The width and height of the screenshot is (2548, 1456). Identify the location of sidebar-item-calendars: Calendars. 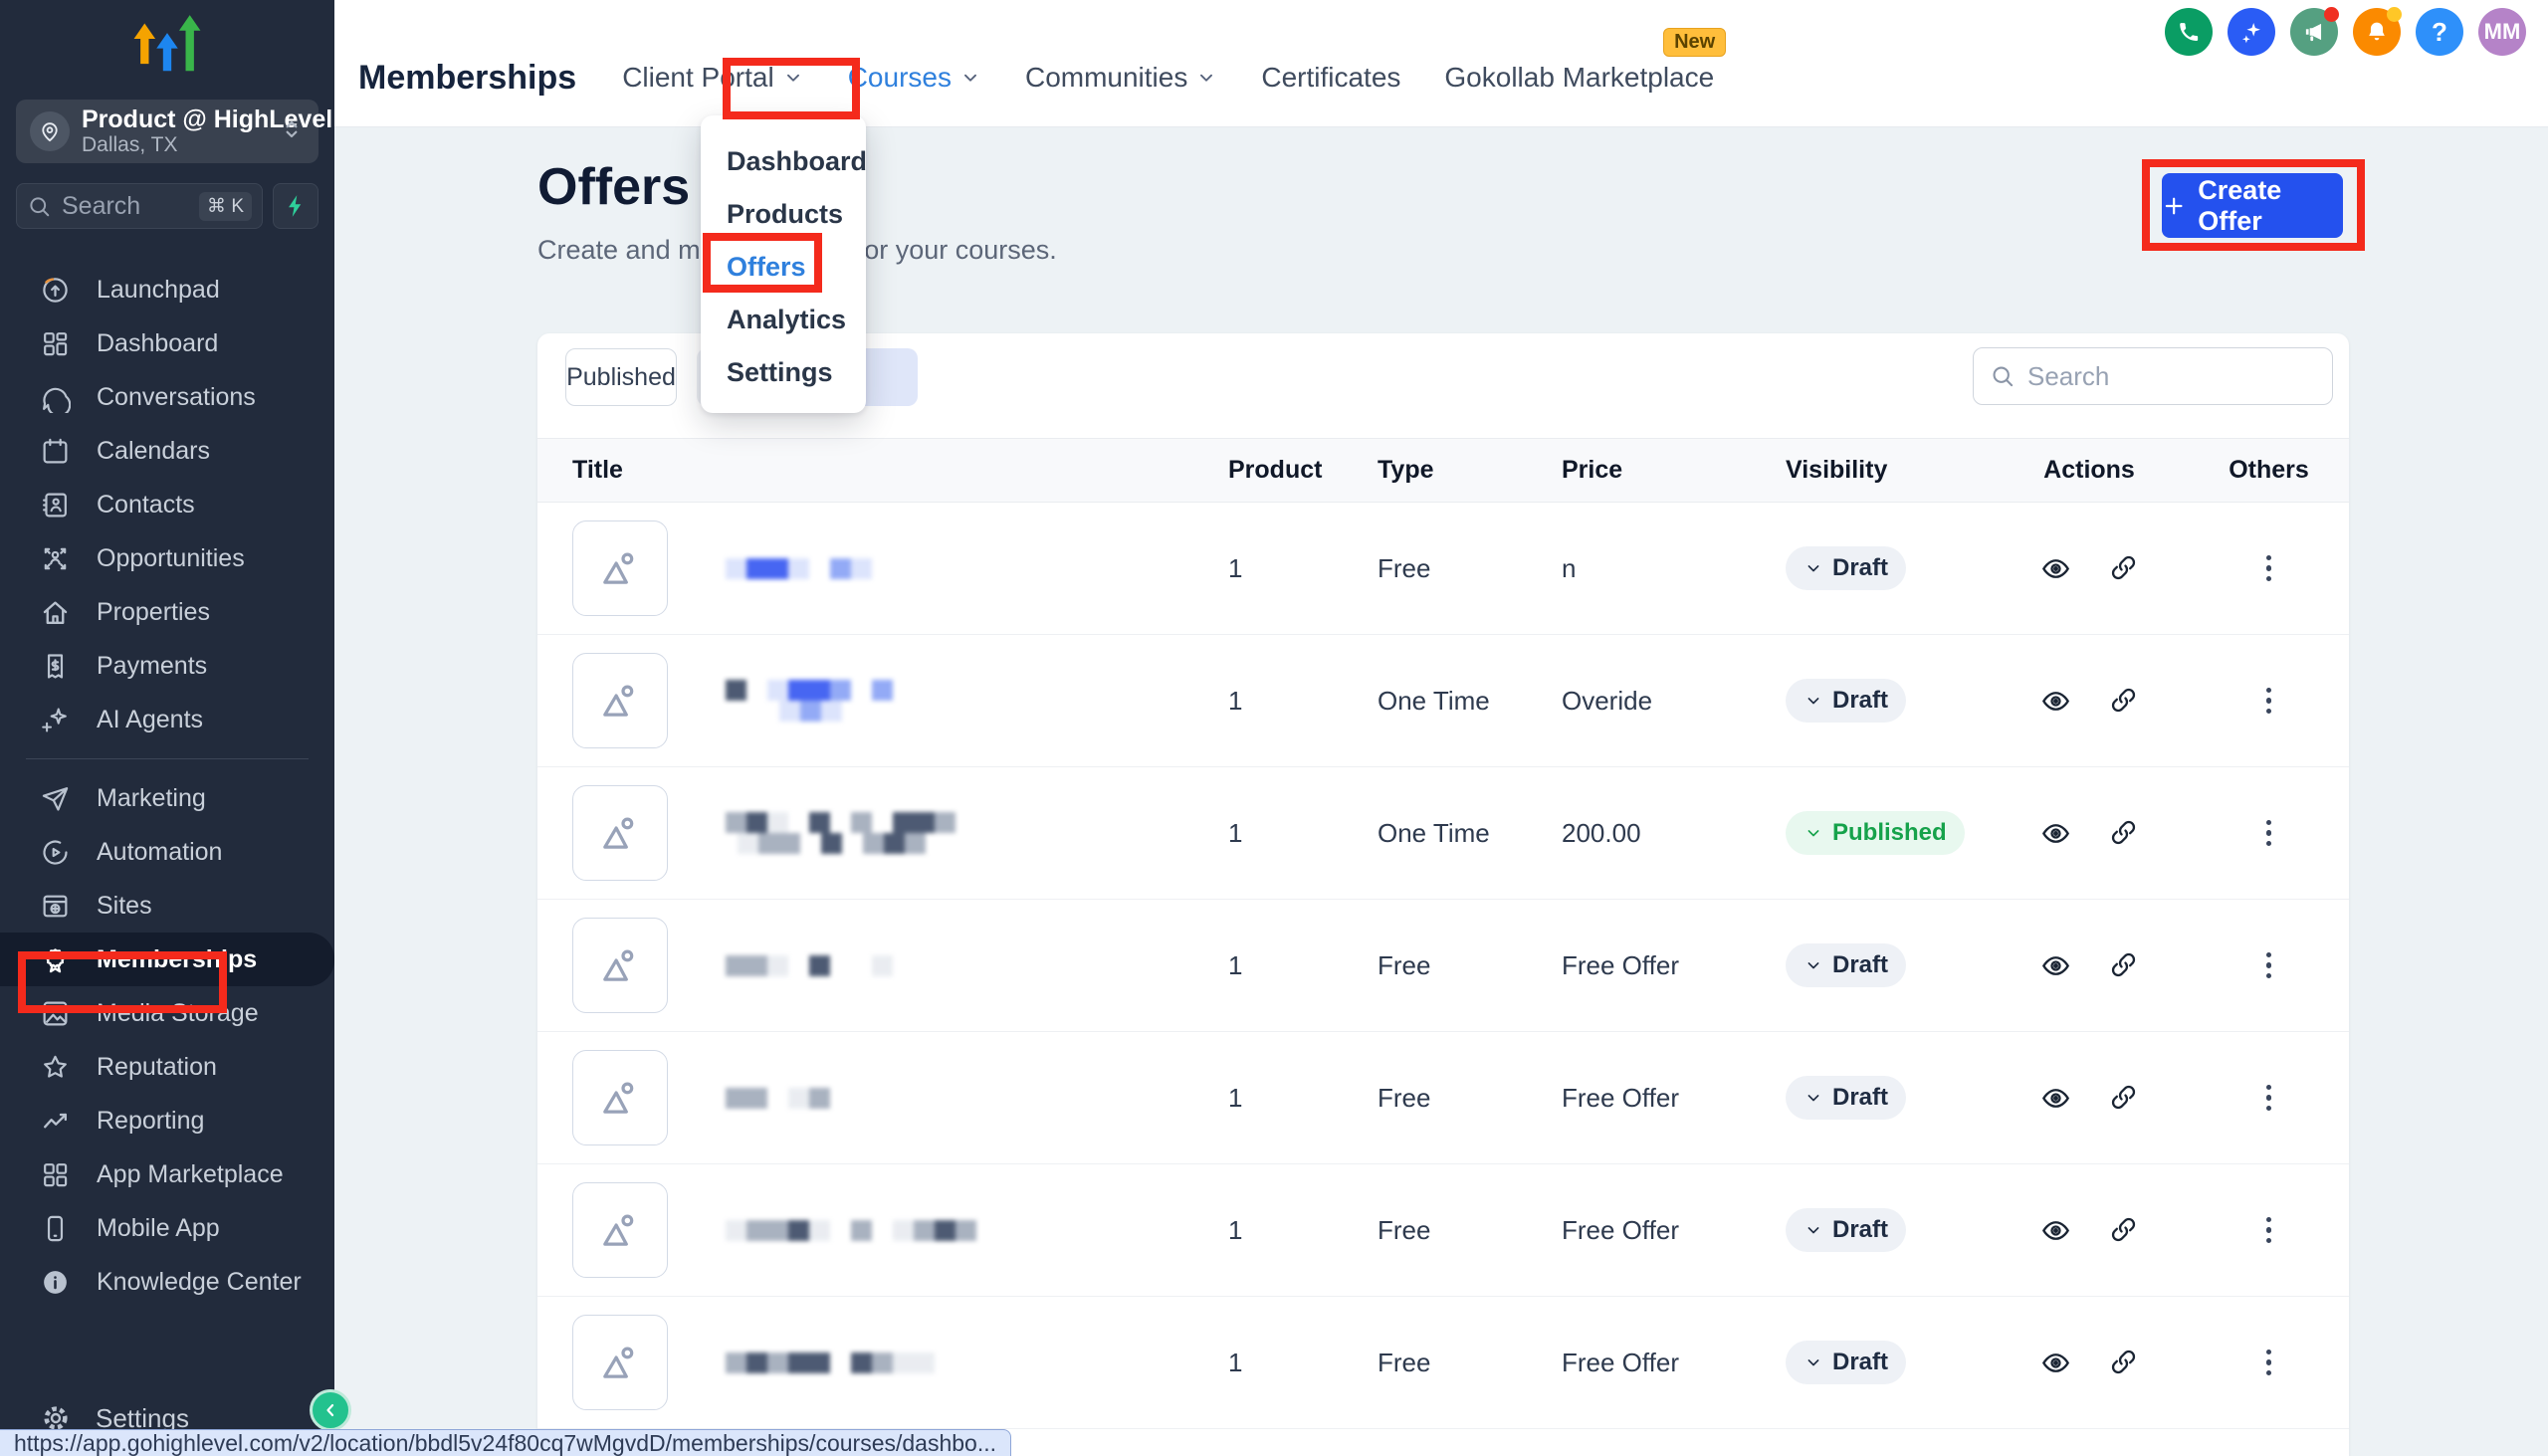
(167, 451).